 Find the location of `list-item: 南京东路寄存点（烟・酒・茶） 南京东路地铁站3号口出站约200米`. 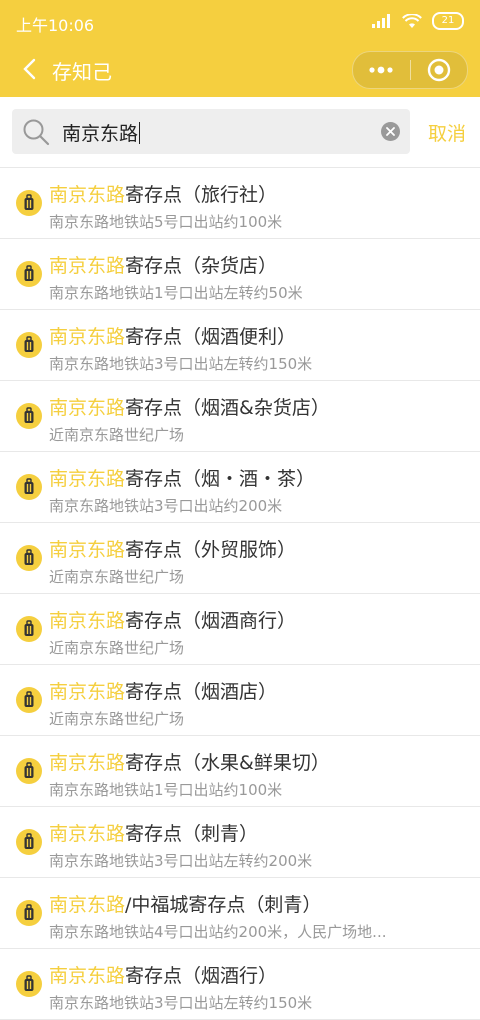

list-item: 南京东路寄存点（烟・酒・茶） 南京东路地铁站3号口出站约200米 is located at coordinates (240, 487).